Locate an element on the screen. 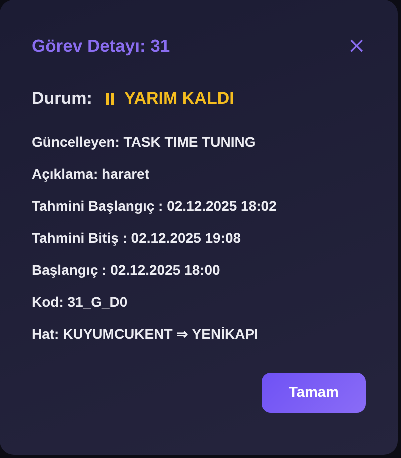 This screenshot has height=458, width=401. detail-line: Başlangıç : 02.12.2025 18:00 is located at coordinates (127, 270).